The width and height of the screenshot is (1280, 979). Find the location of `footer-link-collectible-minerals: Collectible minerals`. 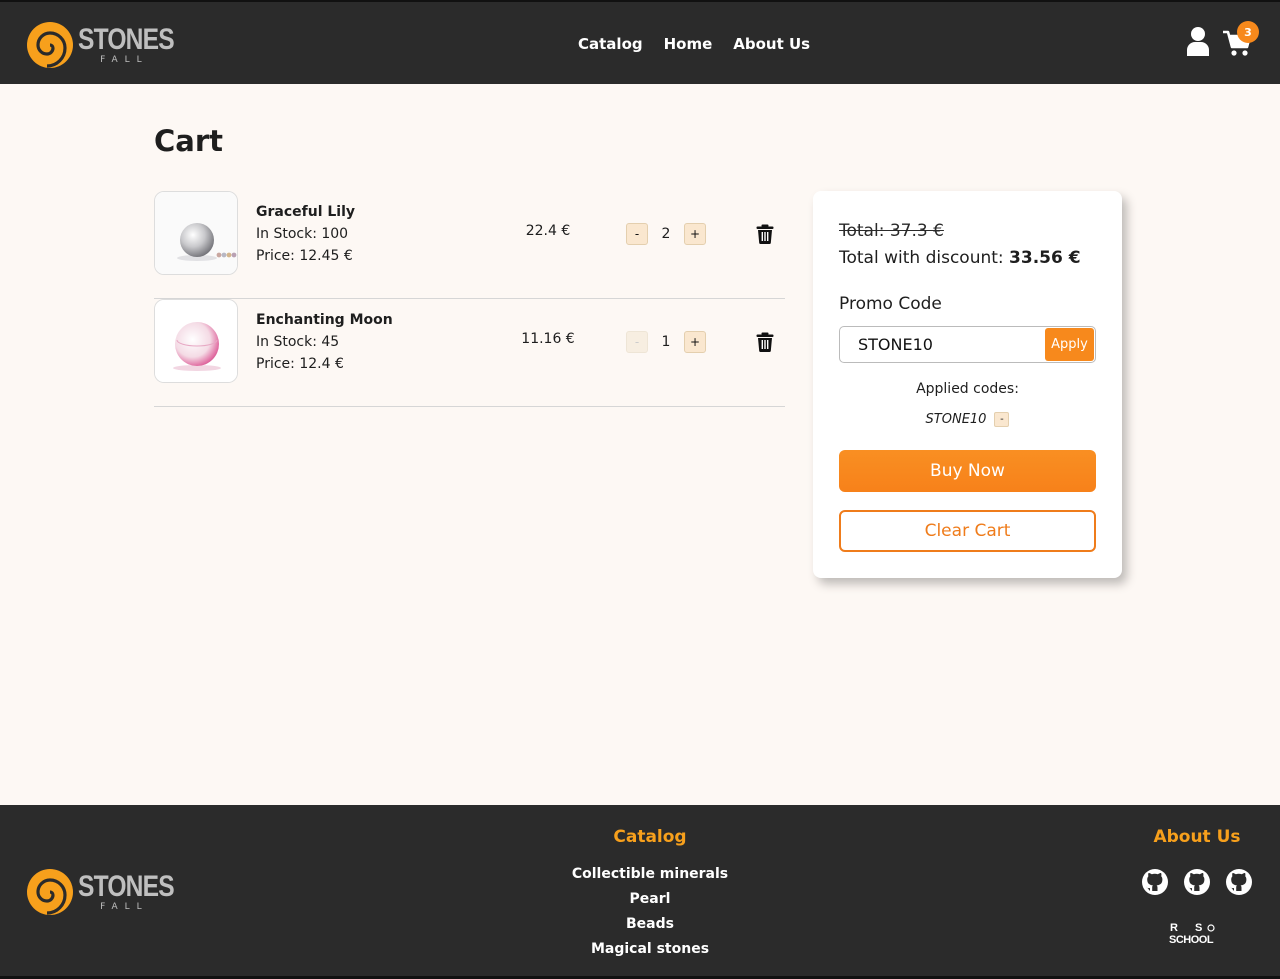

footer-link-collectible-minerals: Collectible minerals is located at coordinates (650, 874).